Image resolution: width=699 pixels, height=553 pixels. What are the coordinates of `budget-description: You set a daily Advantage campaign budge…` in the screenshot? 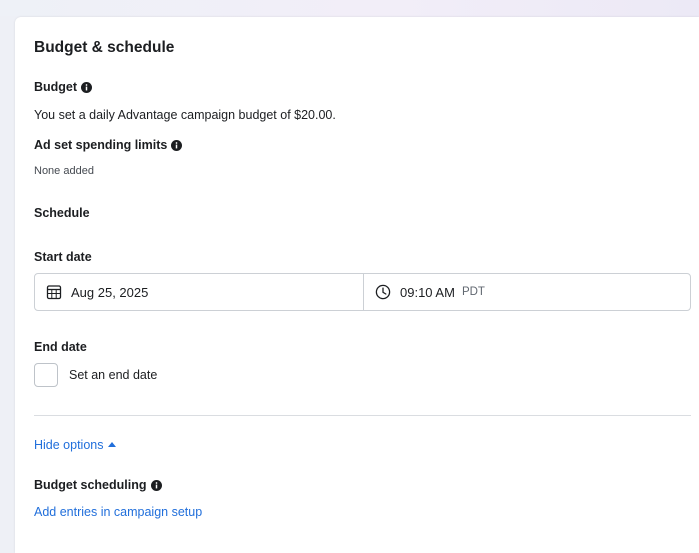 It's located at (185, 115).